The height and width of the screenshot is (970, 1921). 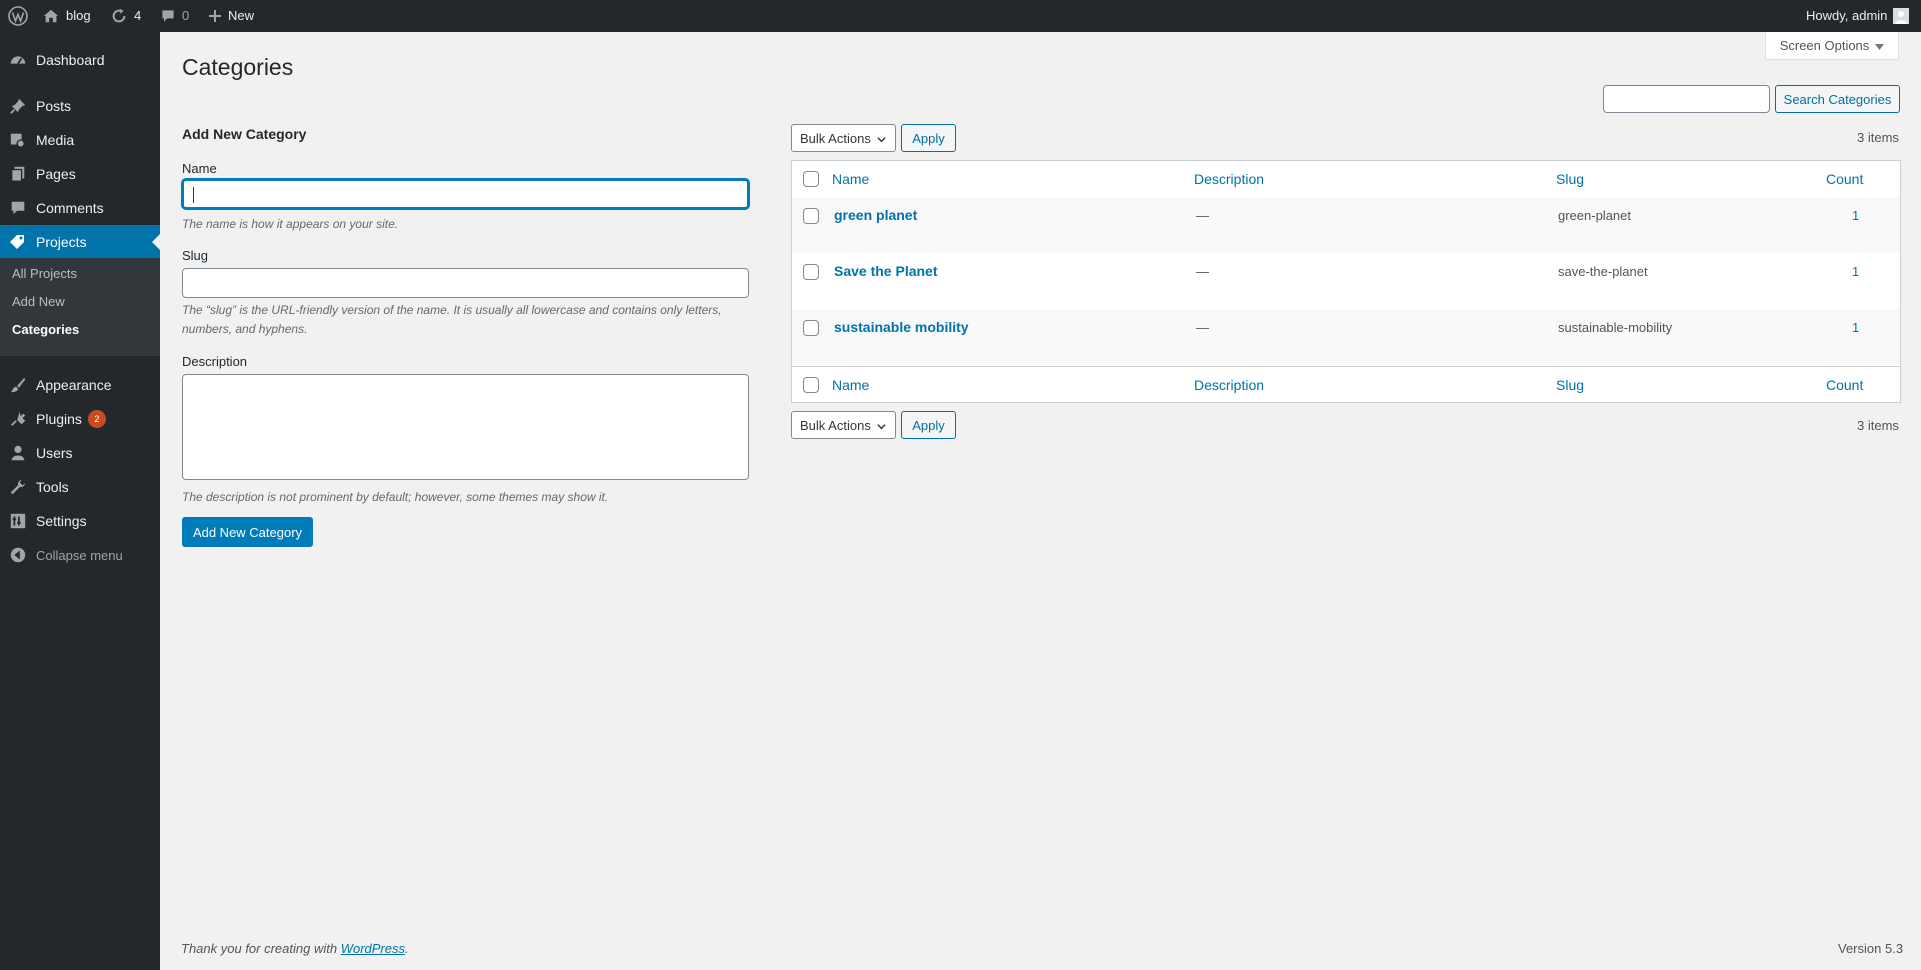 I want to click on table-row: green planet — green-planet 1, so click(x=1346, y=225).